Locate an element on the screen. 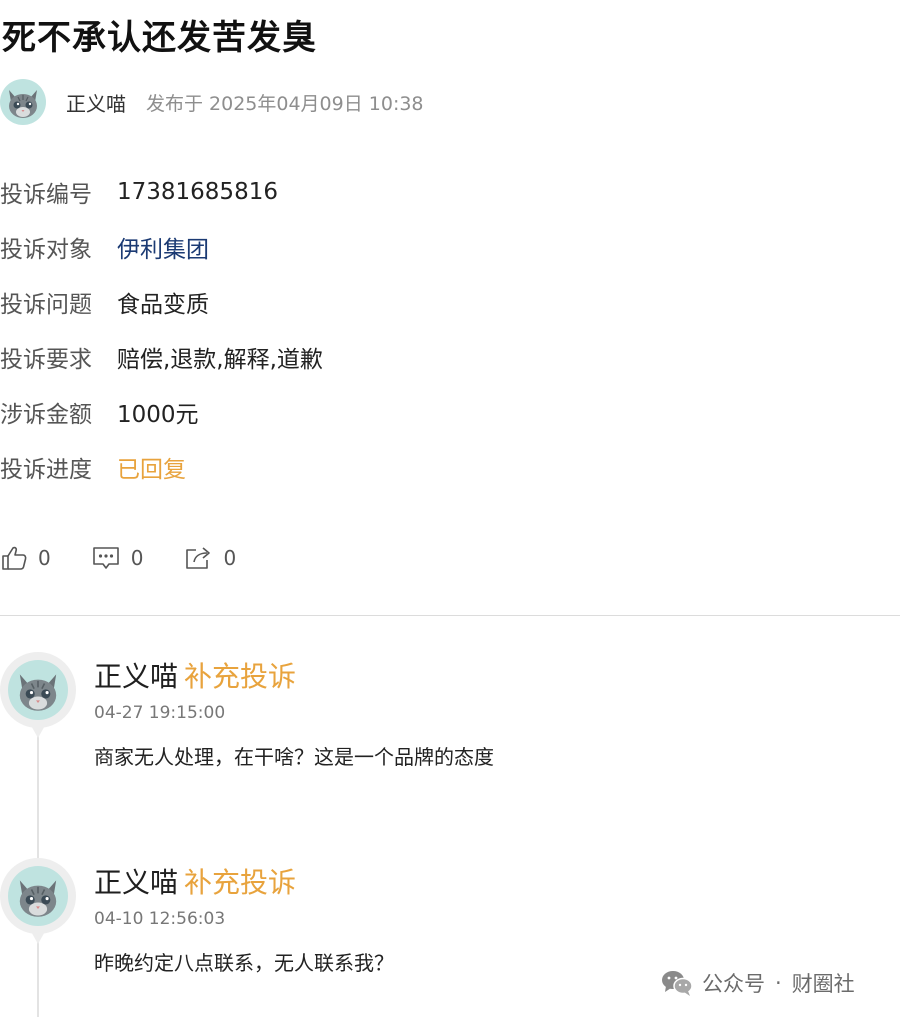  info-row-issue: 投诉问题 食品变质 is located at coordinates (161, 301).